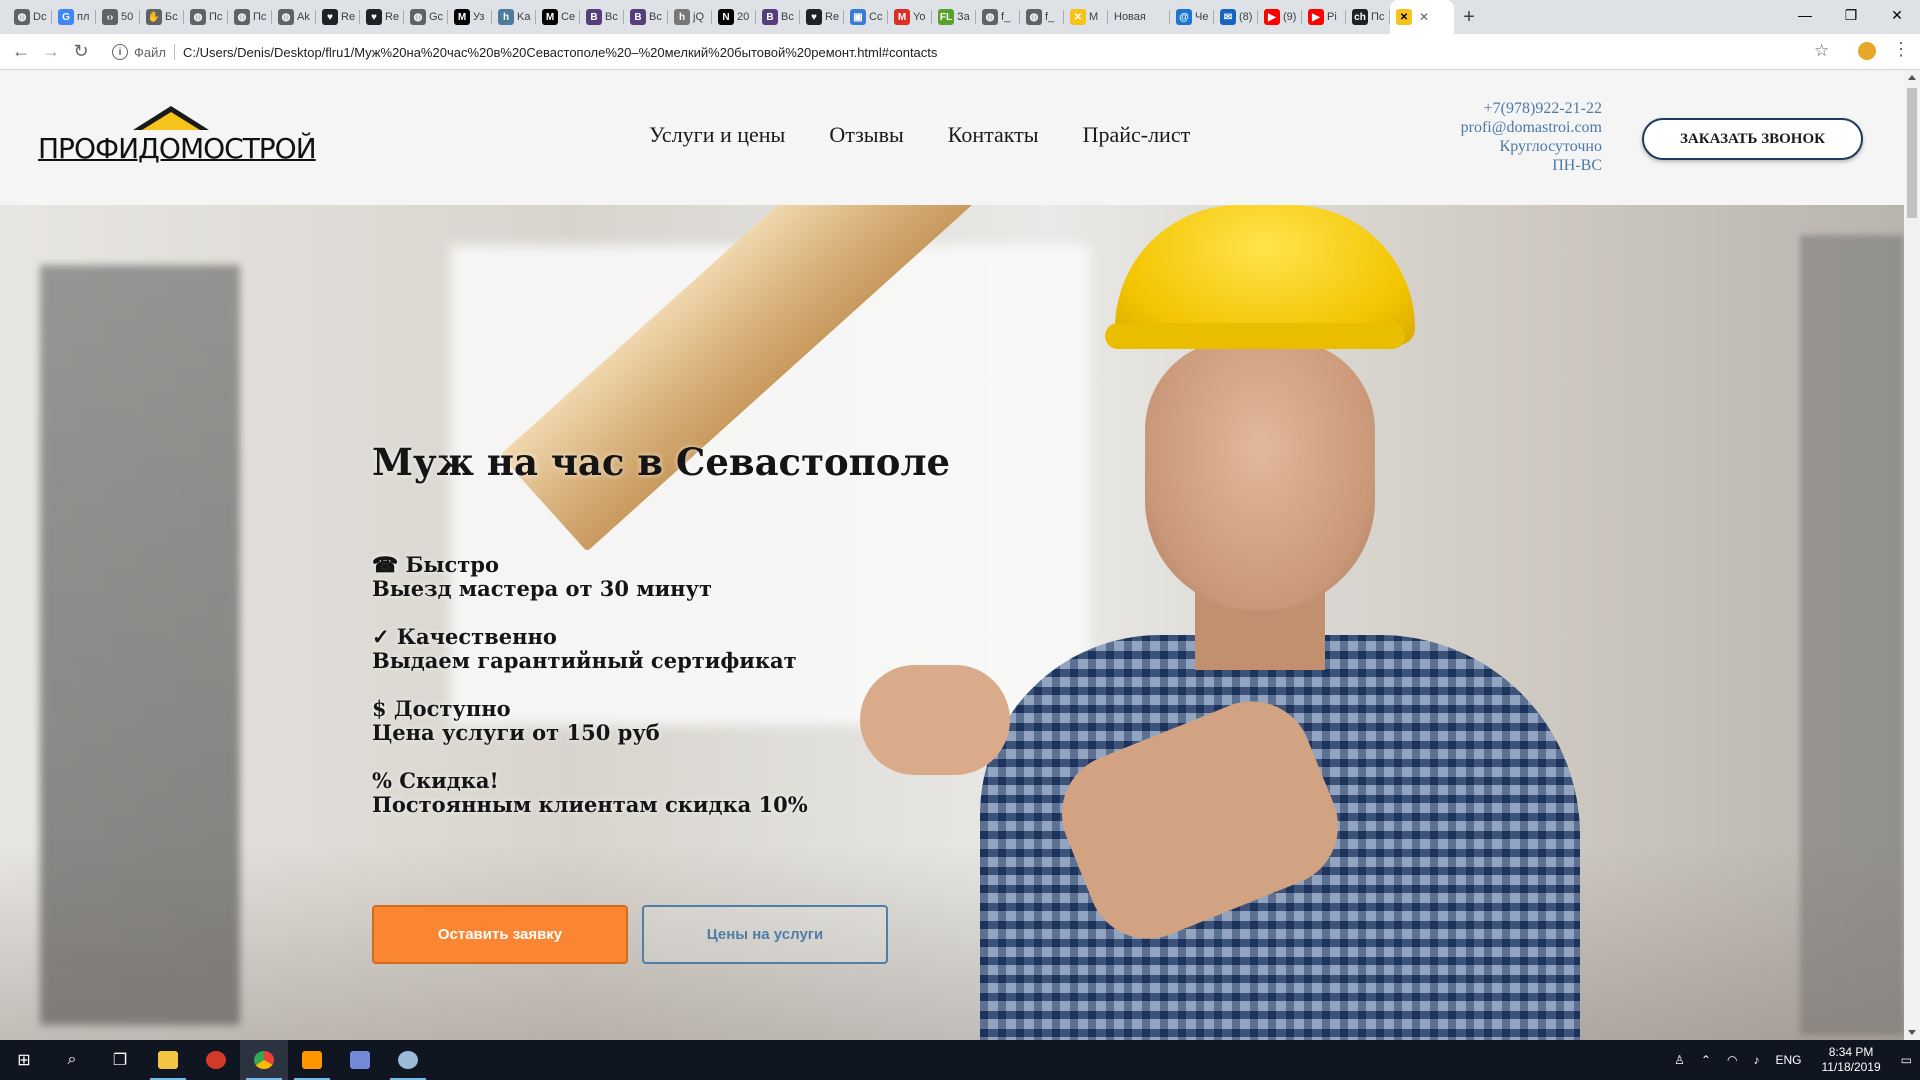  What do you see at coordinates (294, 17) in the screenshot?
I see `browser-tab: ◍ Ak` at bounding box center [294, 17].